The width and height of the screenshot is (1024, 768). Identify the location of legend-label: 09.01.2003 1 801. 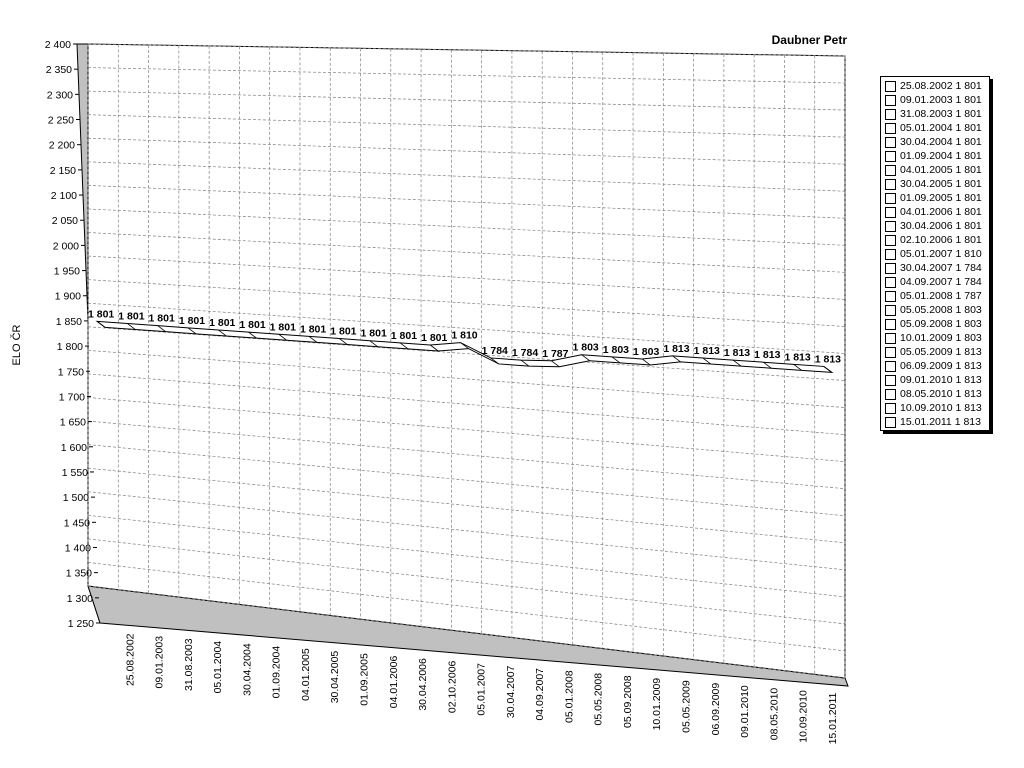
(941, 100).